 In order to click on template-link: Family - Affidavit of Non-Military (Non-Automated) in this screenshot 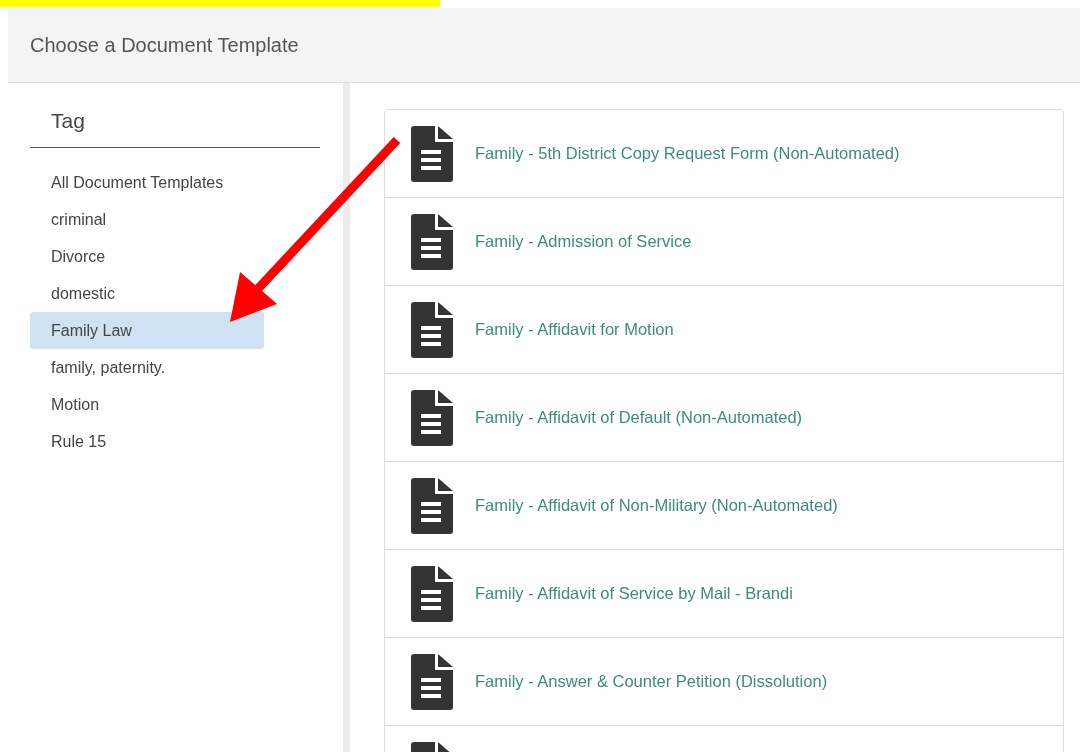, I will do `click(656, 505)`.